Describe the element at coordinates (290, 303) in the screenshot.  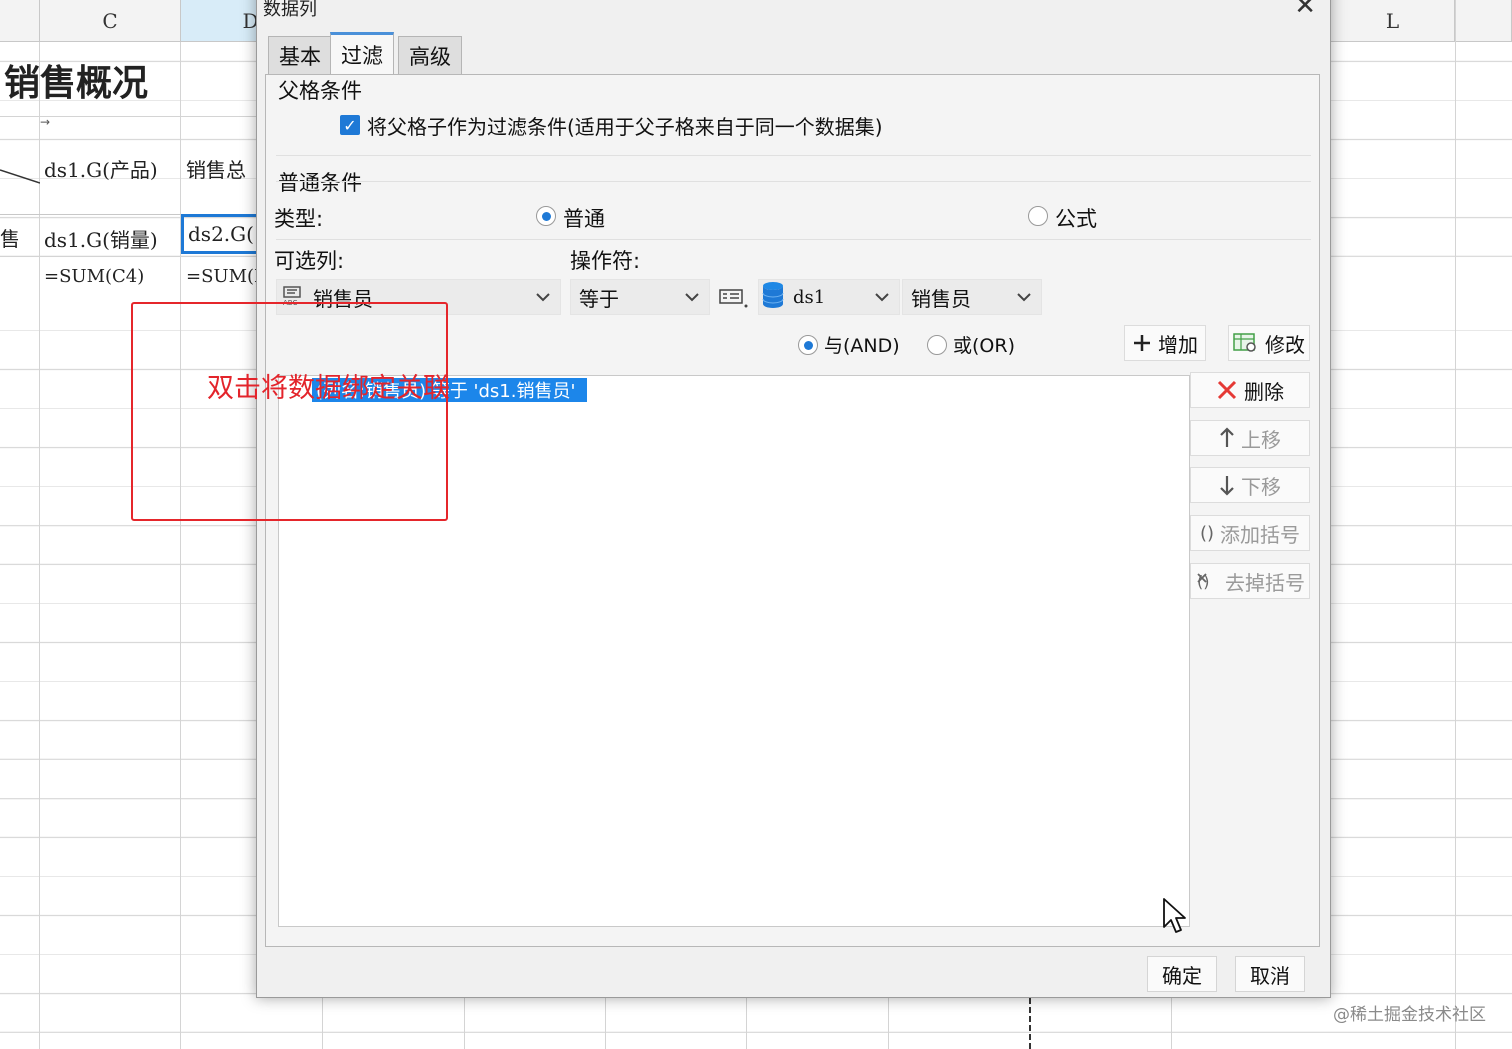
I see `svg-text: ABC` at that location.